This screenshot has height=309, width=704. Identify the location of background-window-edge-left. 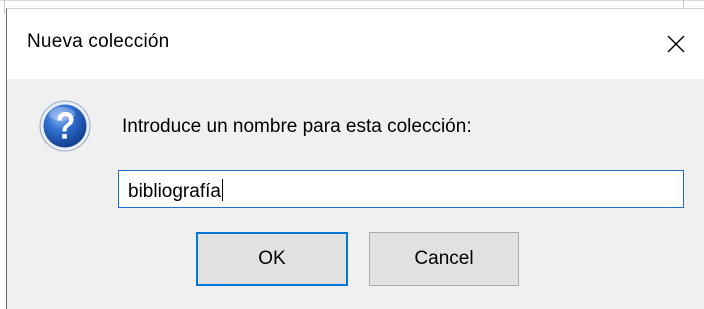
(4, 7).